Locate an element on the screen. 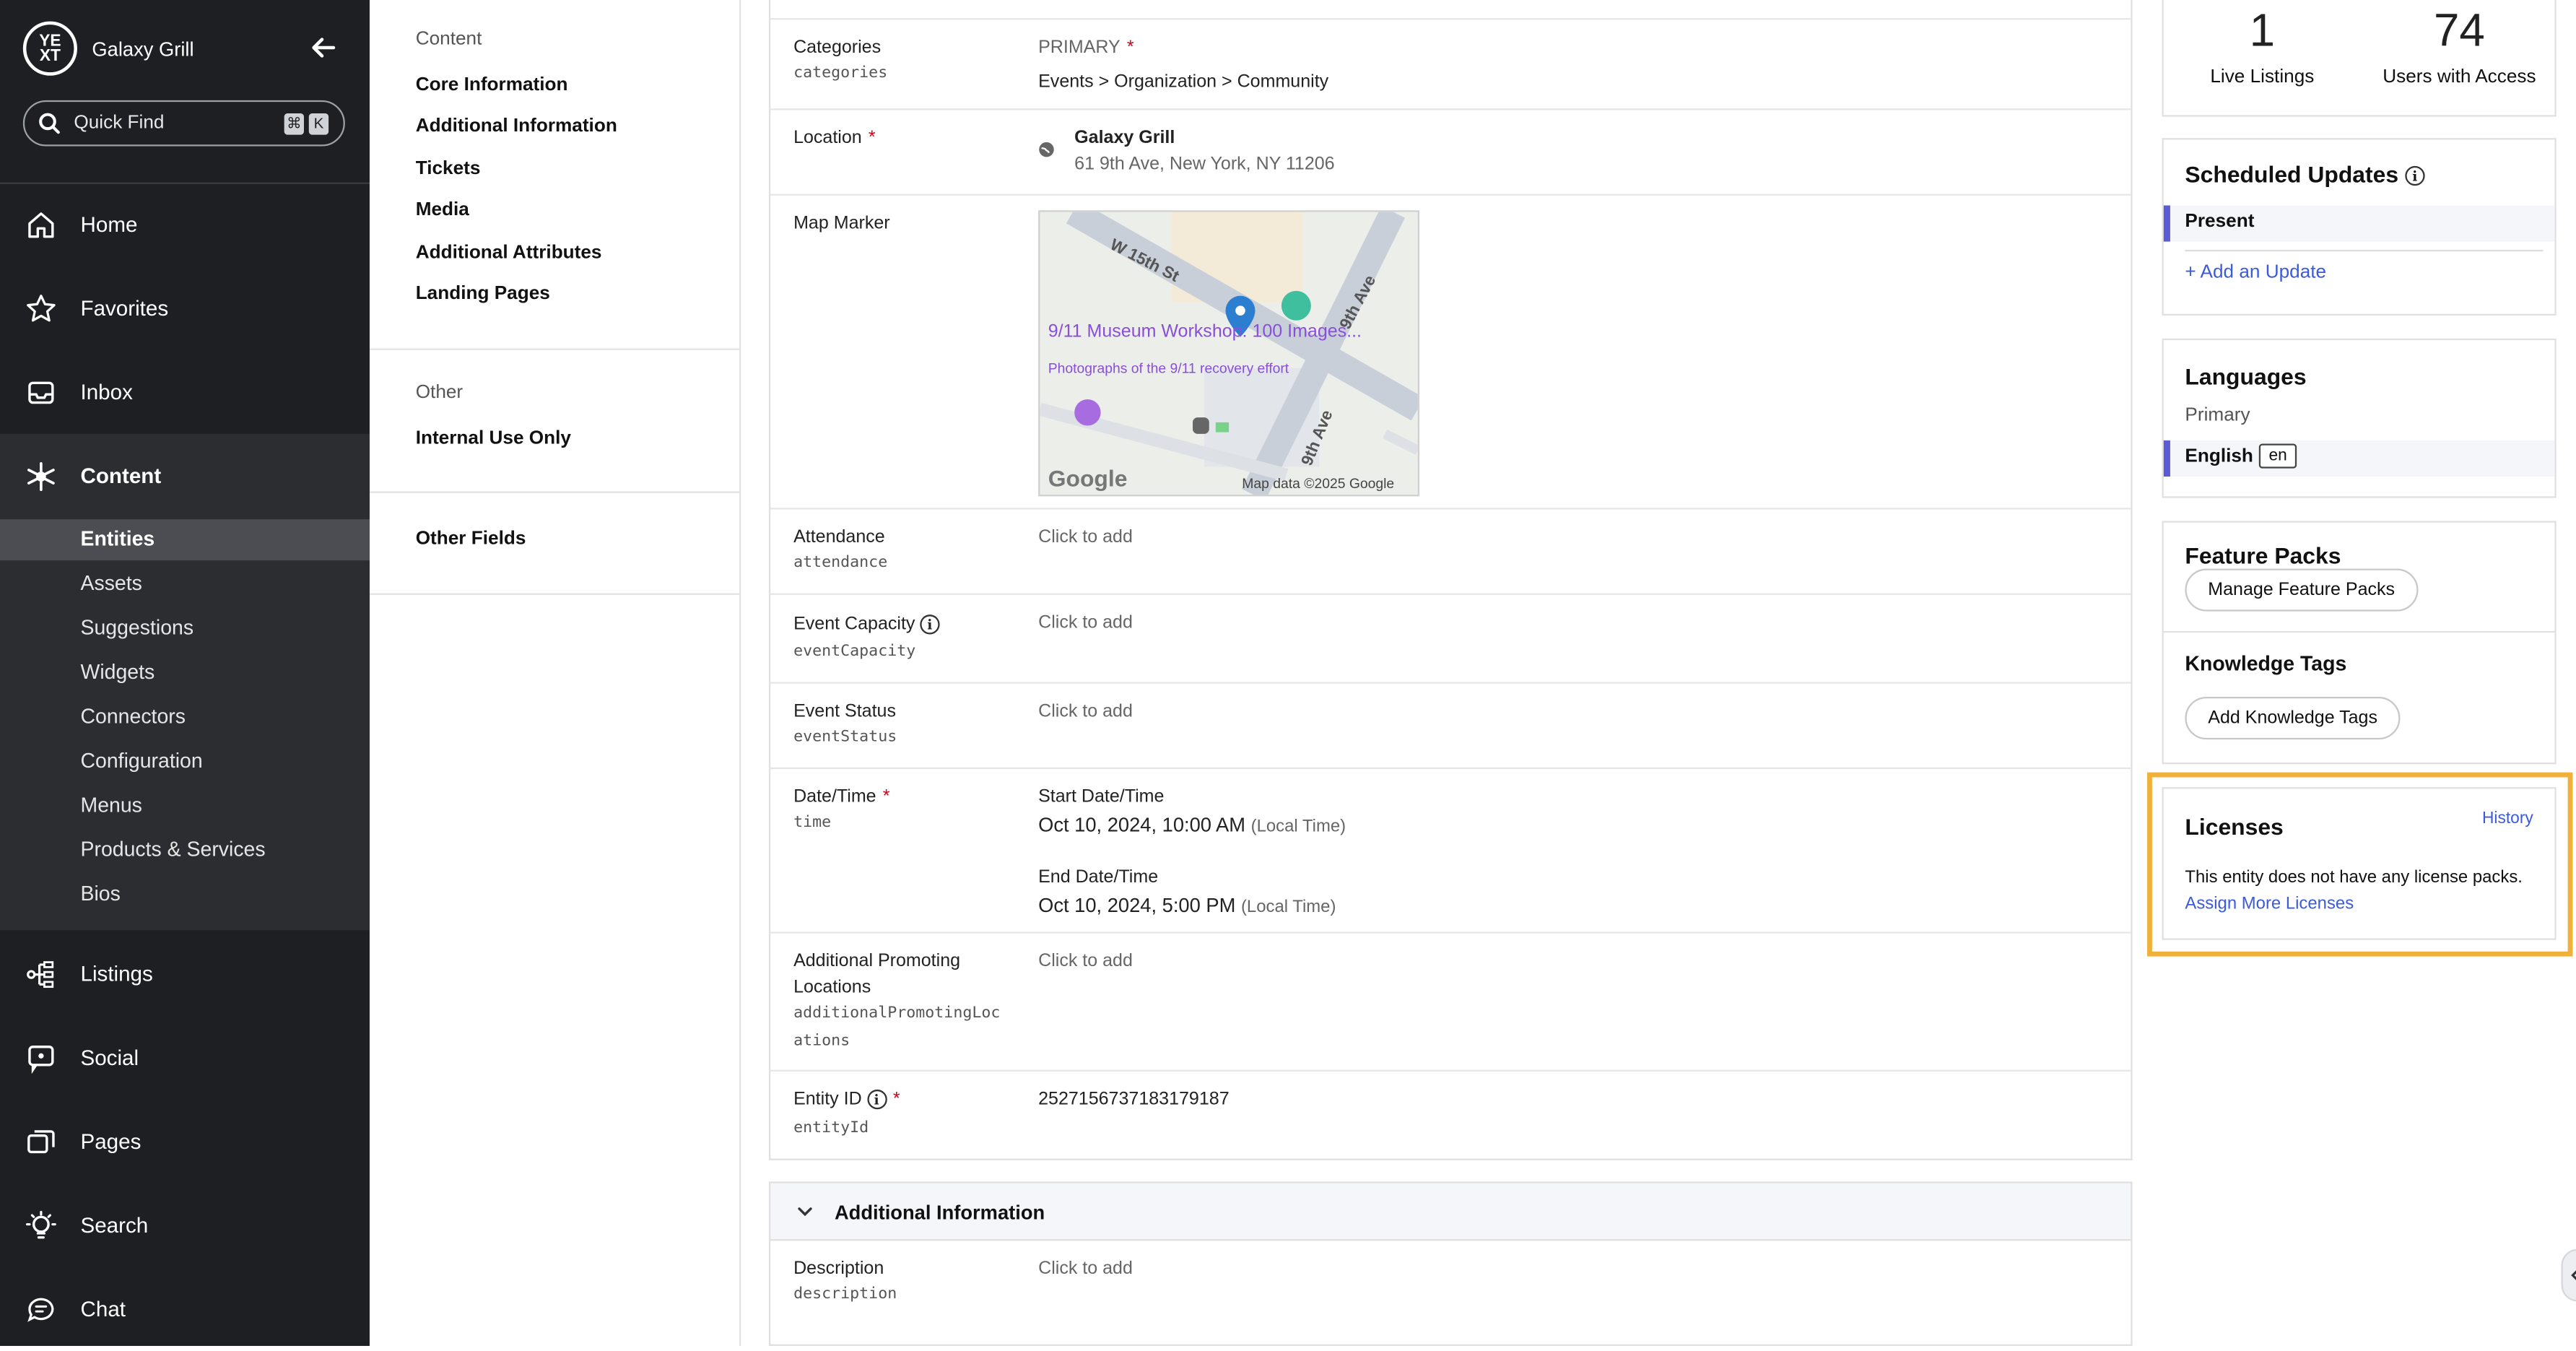  field-label: Event Status is located at coordinates (845, 711).